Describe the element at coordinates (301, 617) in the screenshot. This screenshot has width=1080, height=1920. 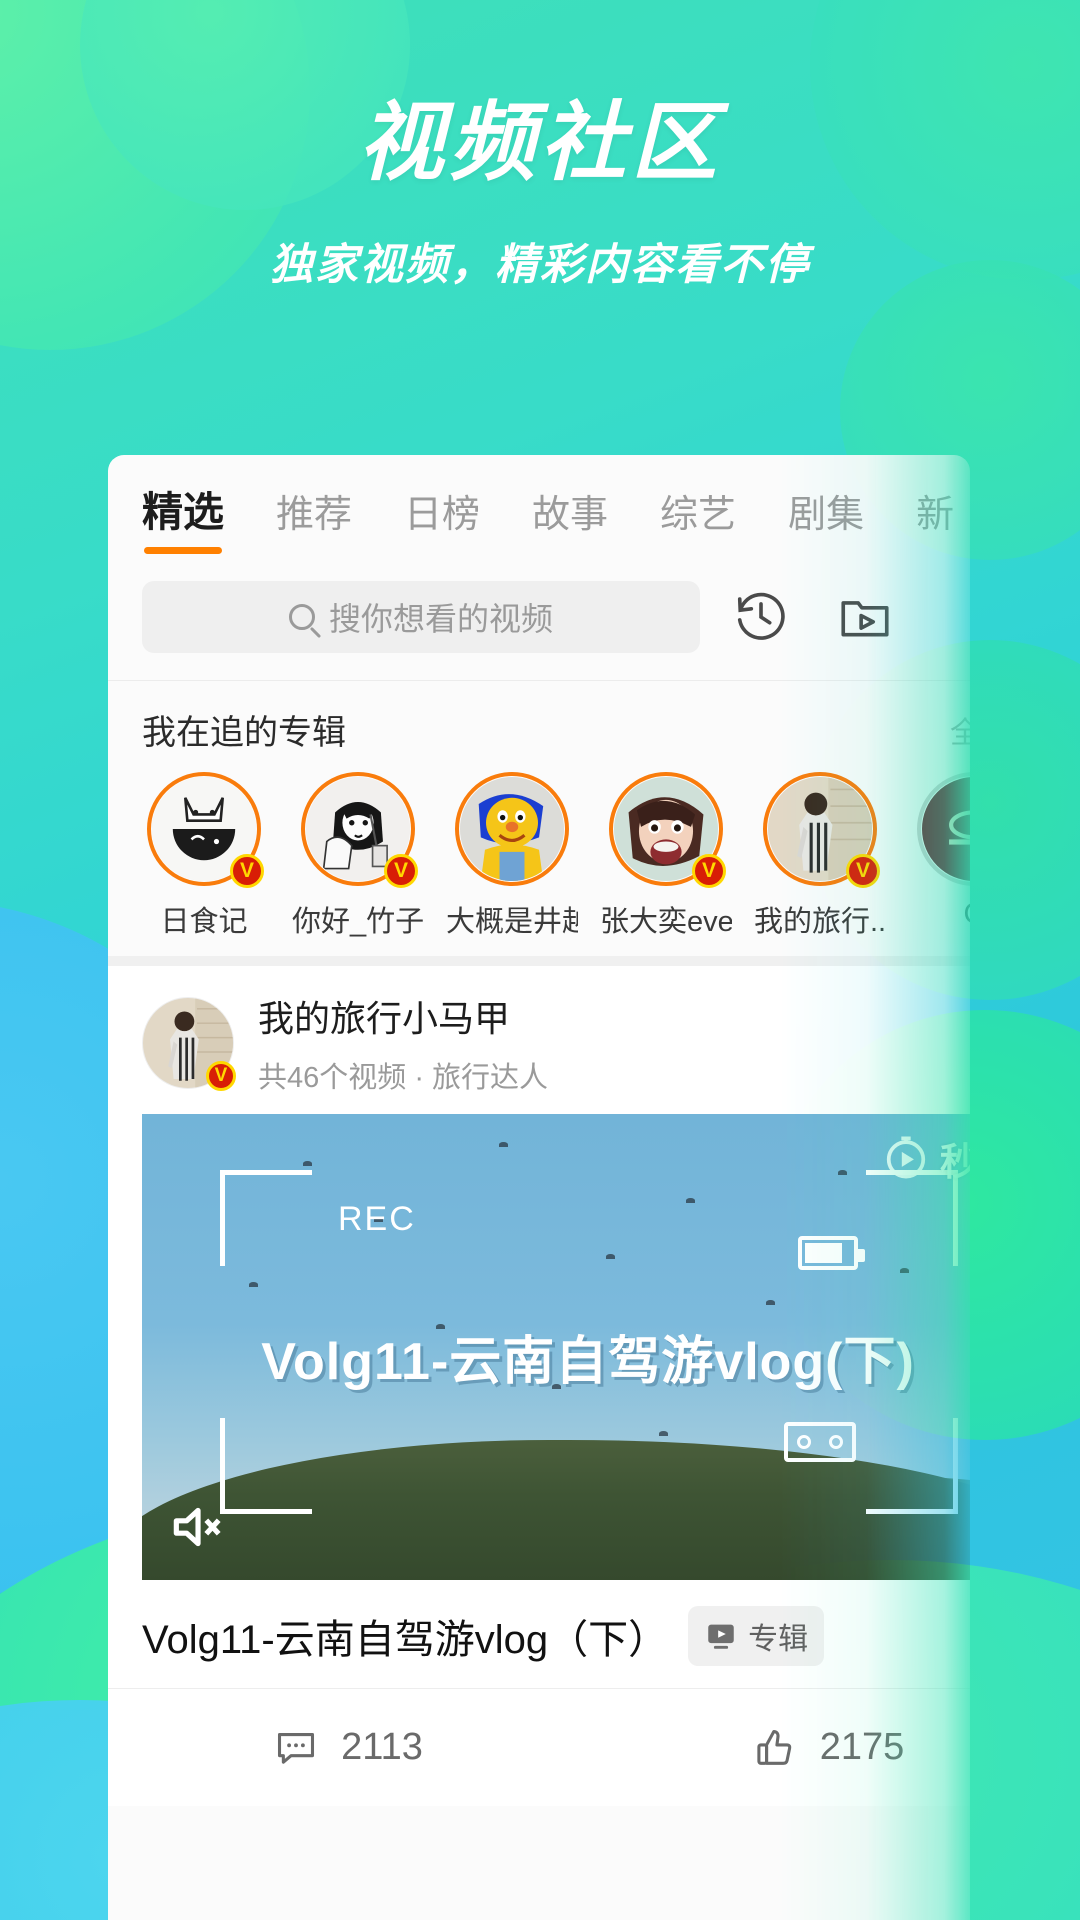
I see `search-icon` at that location.